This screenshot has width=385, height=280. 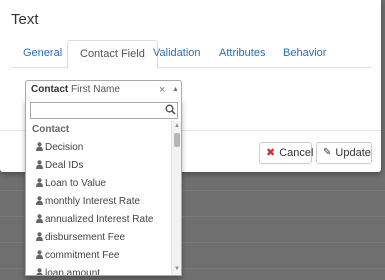 I want to click on update-button: ✎ Update, so click(x=344, y=153).